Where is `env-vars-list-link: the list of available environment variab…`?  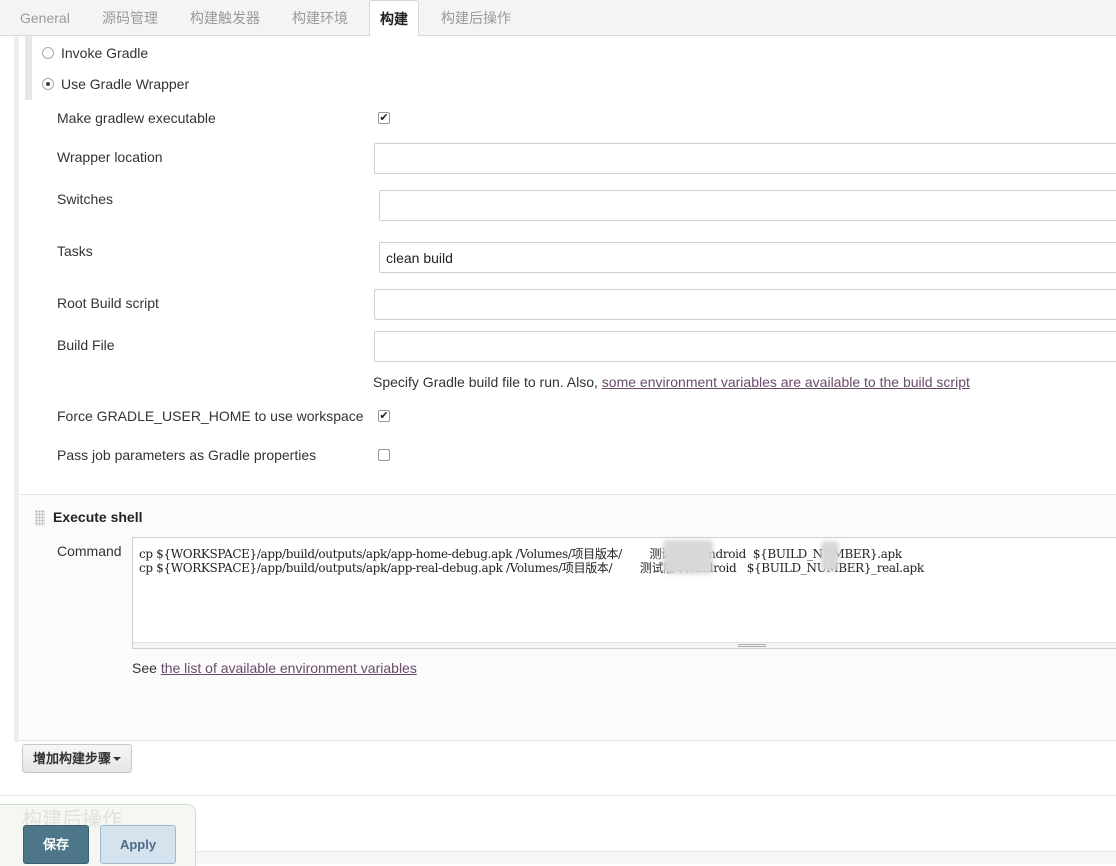 env-vars-list-link: the list of available environment variab… is located at coordinates (289, 668).